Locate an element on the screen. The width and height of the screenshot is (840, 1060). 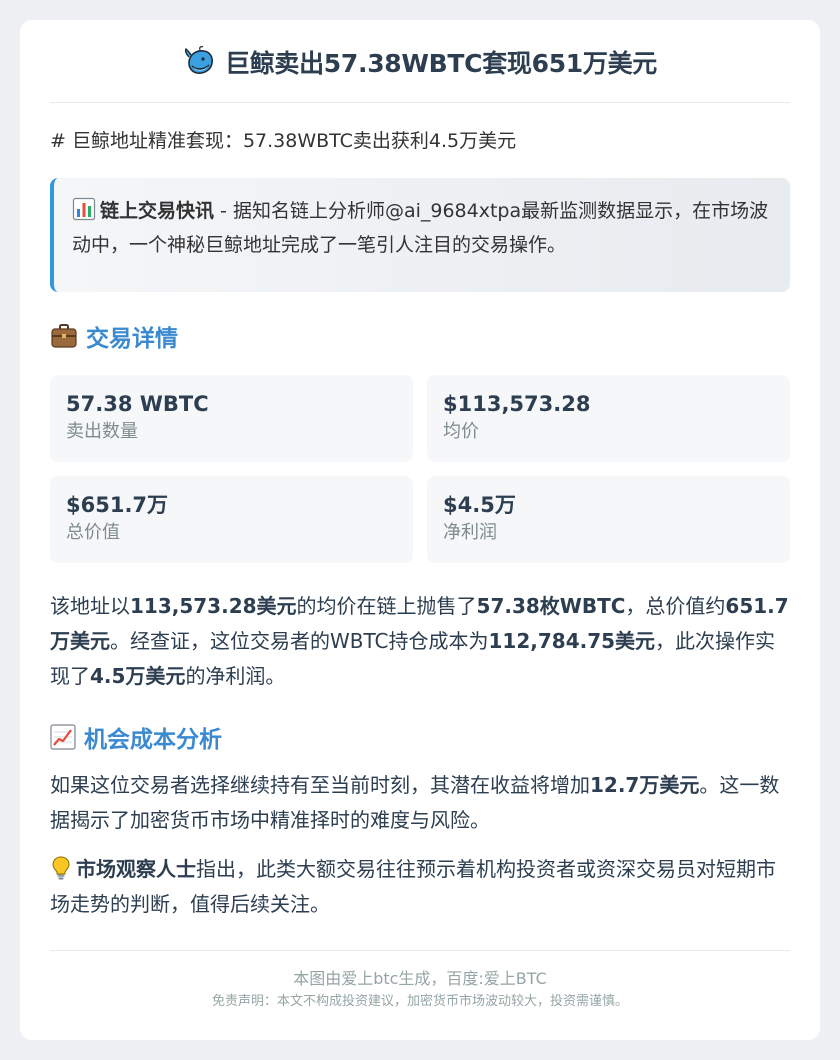
stat-label: 总价值 is located at coordinates (93, 532).